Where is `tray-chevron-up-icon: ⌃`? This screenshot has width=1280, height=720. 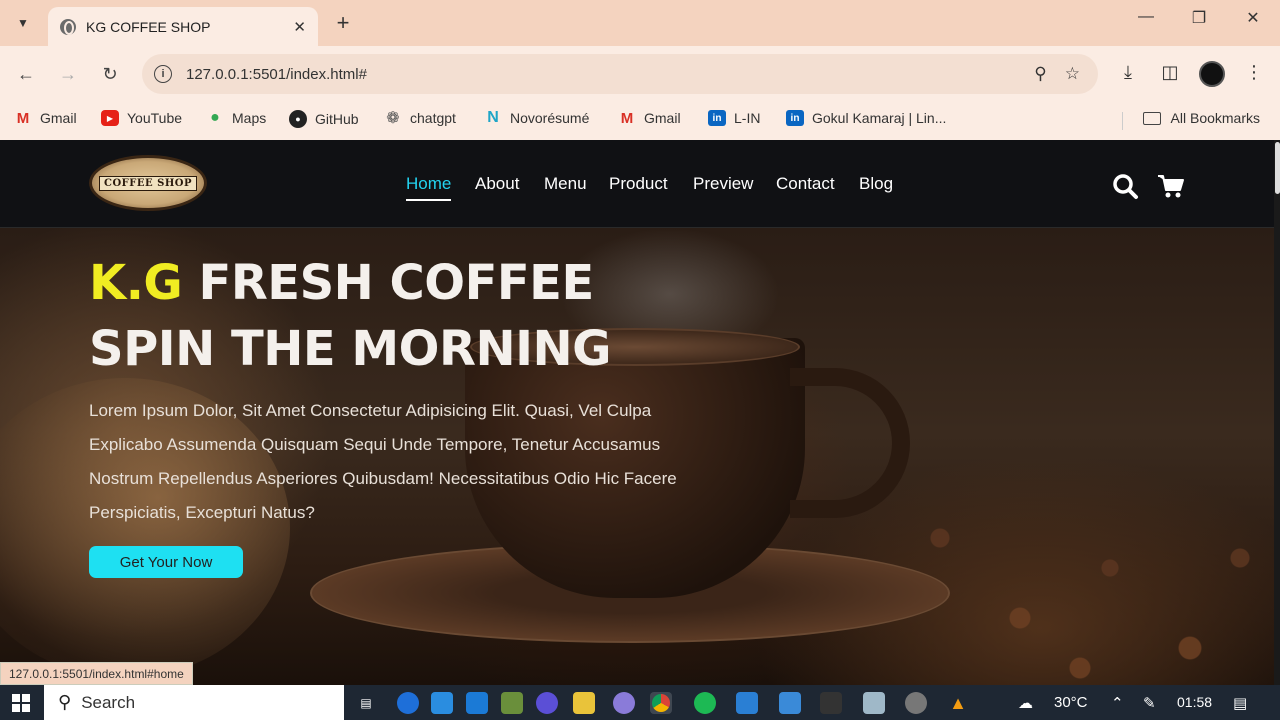 tray-chevron-up-icon: ⌃ is located at coordinates (1117, 703).